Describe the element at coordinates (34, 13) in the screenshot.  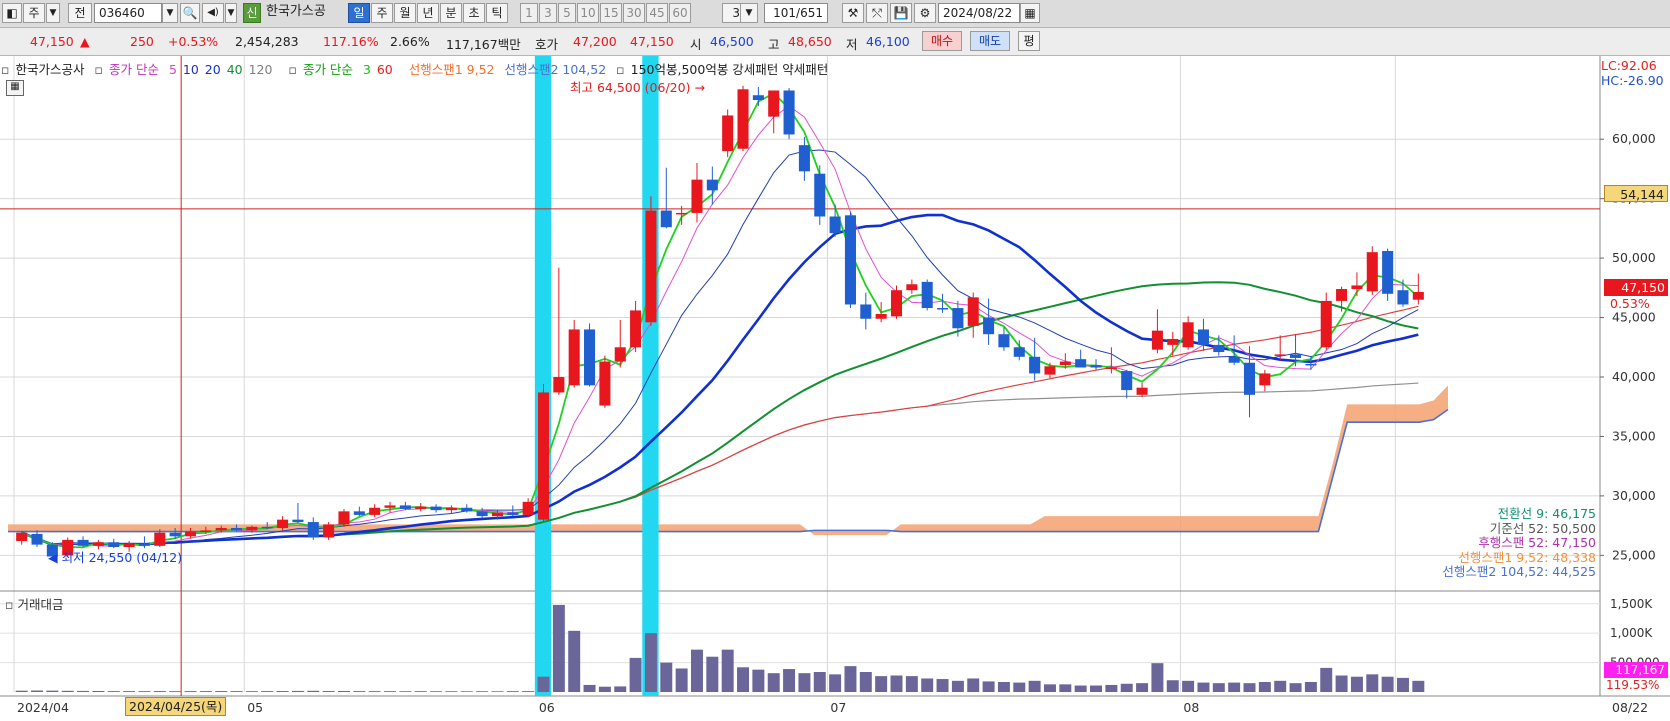
I see `period-select: 주` at that location.